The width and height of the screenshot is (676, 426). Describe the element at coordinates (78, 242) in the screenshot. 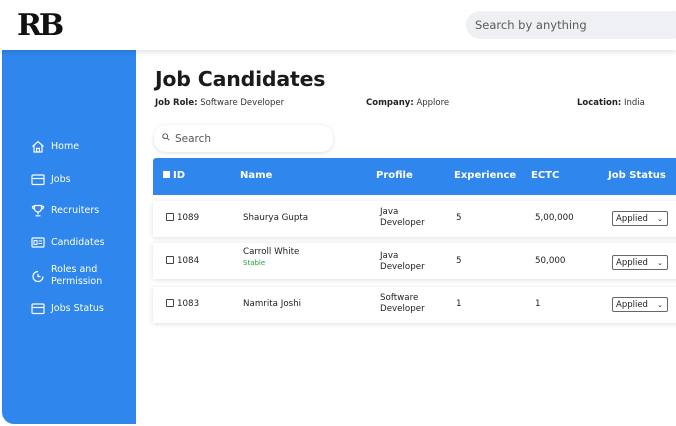

I see `sidebar-item-label: Candidates` at that location.